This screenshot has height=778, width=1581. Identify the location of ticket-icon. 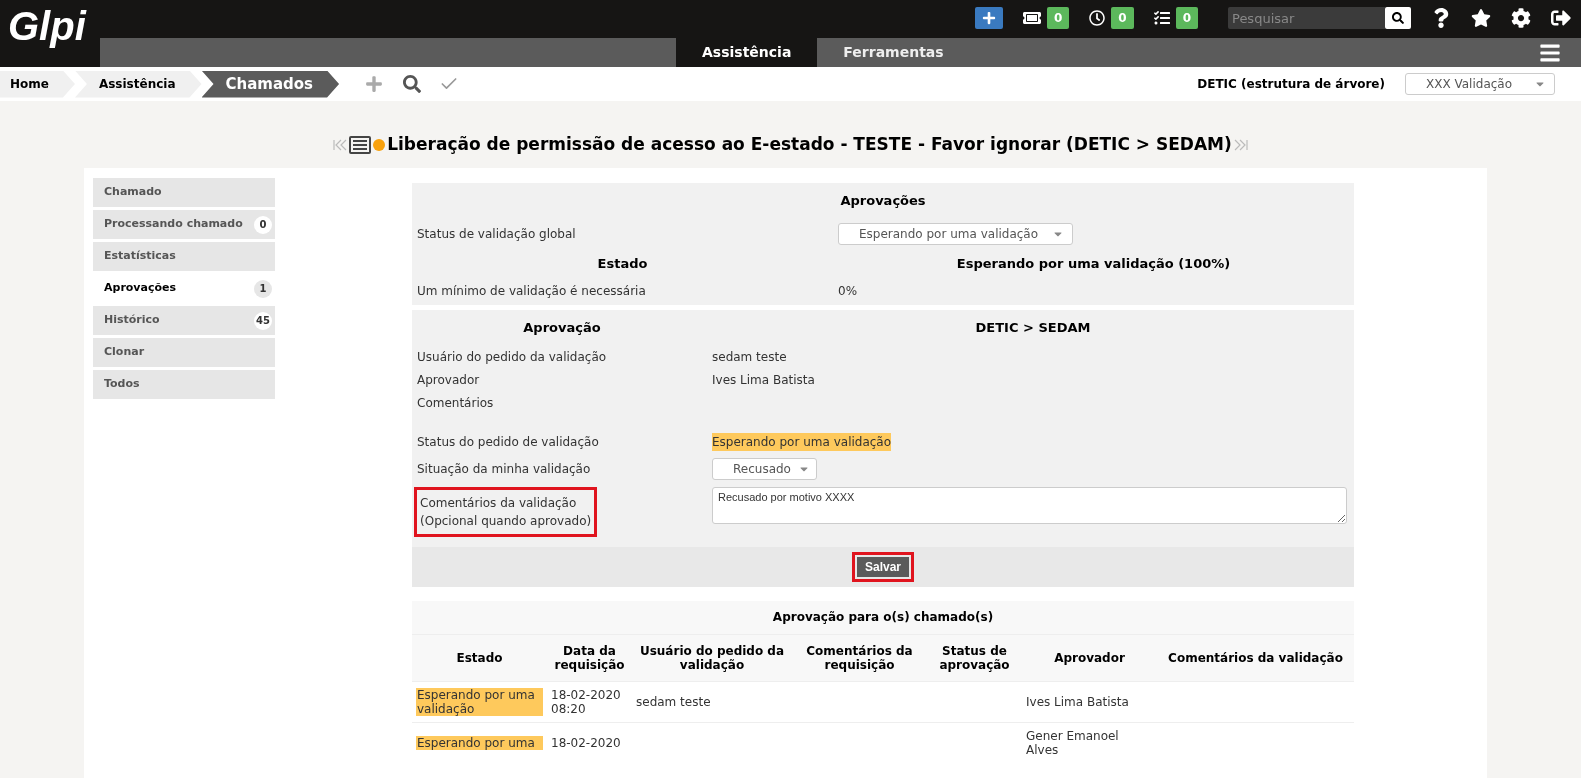
(1031, 18).